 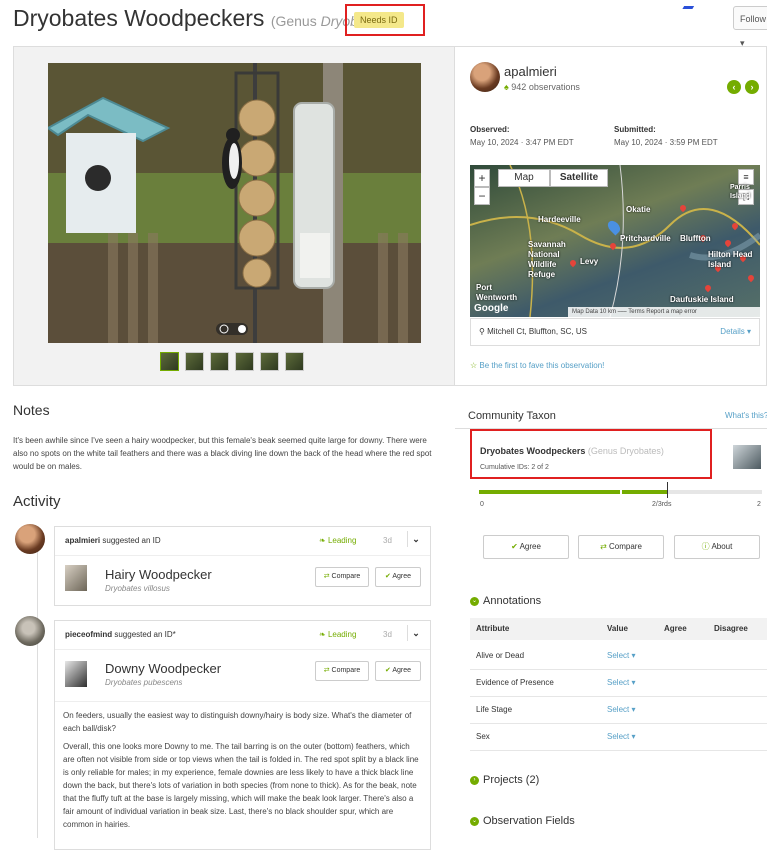 I want to click on observation-count: ♠ 942 observations, so click(x=542, y=87).